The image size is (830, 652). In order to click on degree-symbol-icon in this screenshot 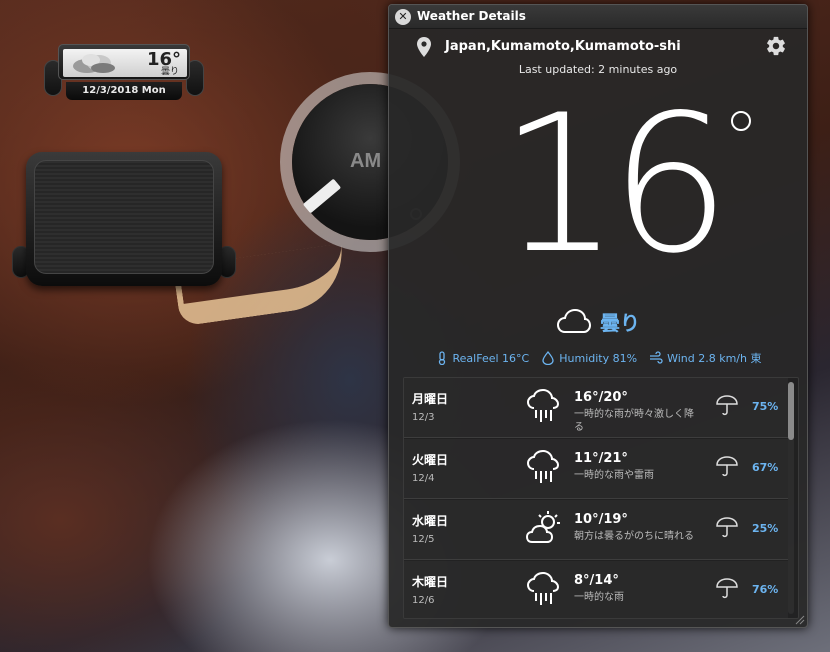, I will do `click(741, 121)`.